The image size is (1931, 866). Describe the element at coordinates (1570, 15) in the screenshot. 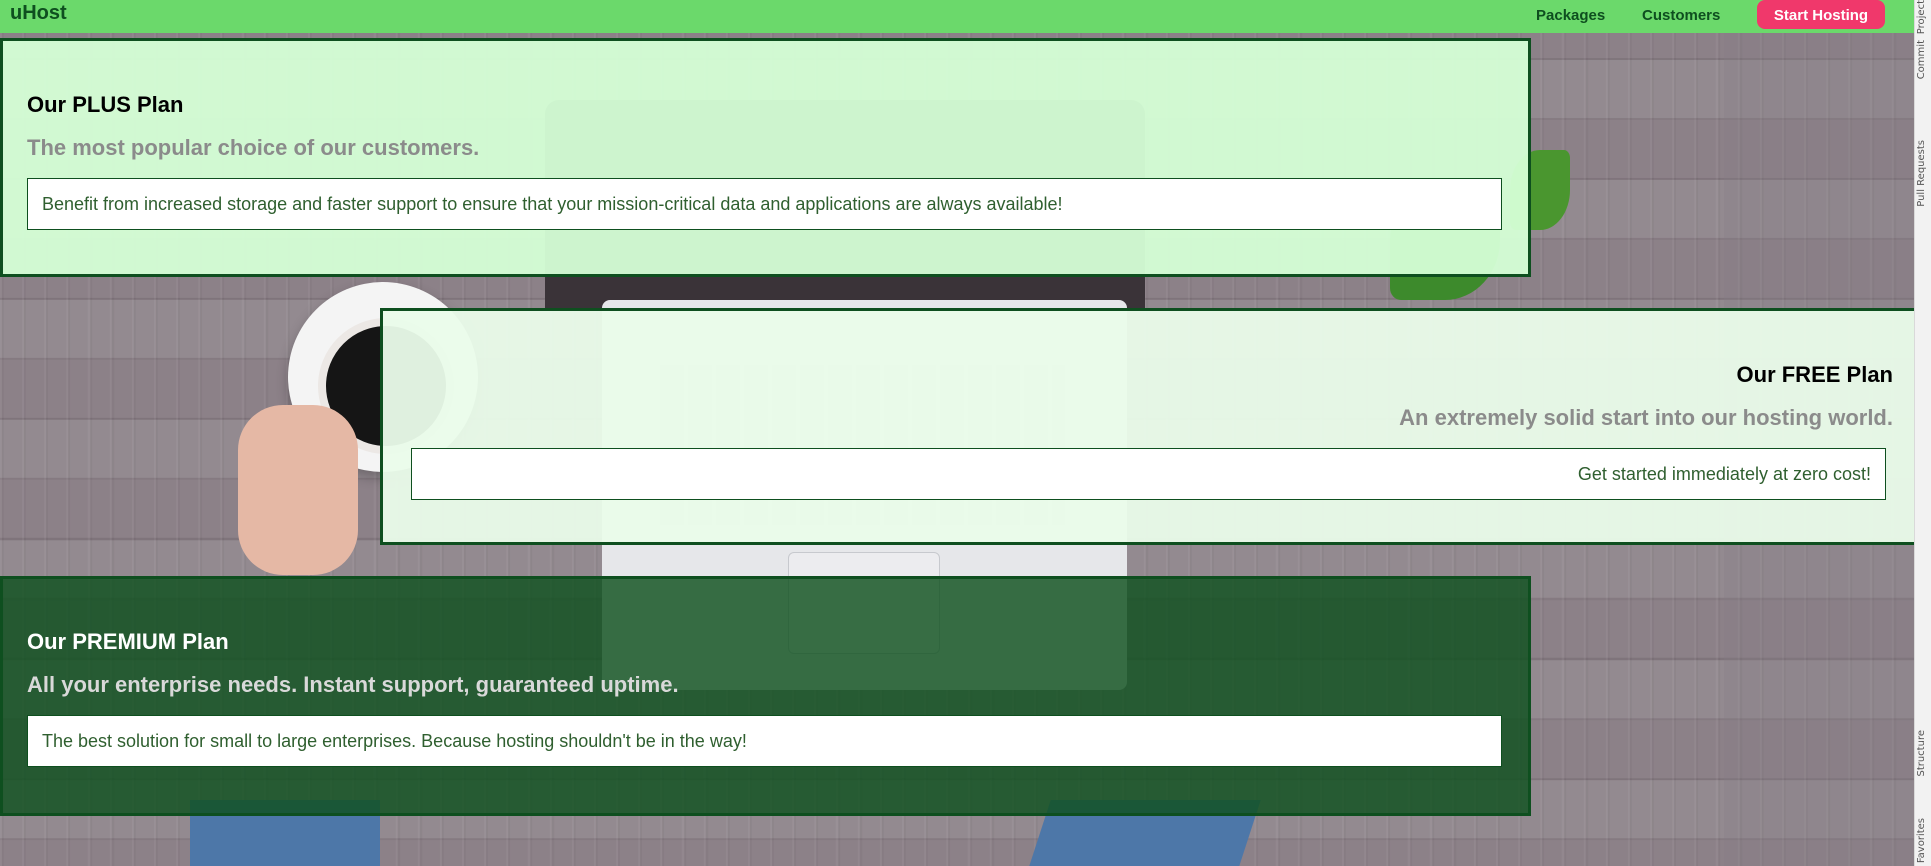

I see `nav-packages-link: Packages` at that location.